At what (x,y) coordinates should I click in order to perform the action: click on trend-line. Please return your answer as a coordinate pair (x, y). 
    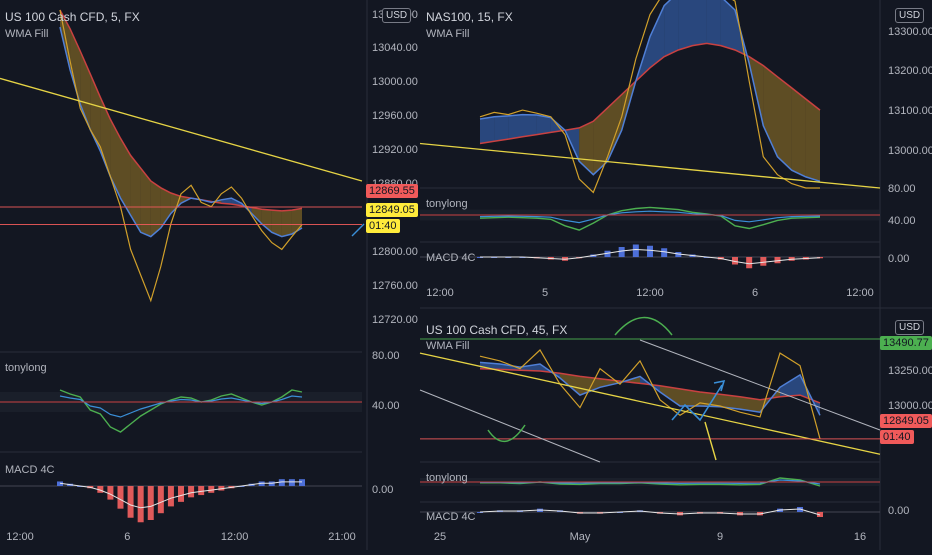
    Looking at the image, I should click on (181, 129).